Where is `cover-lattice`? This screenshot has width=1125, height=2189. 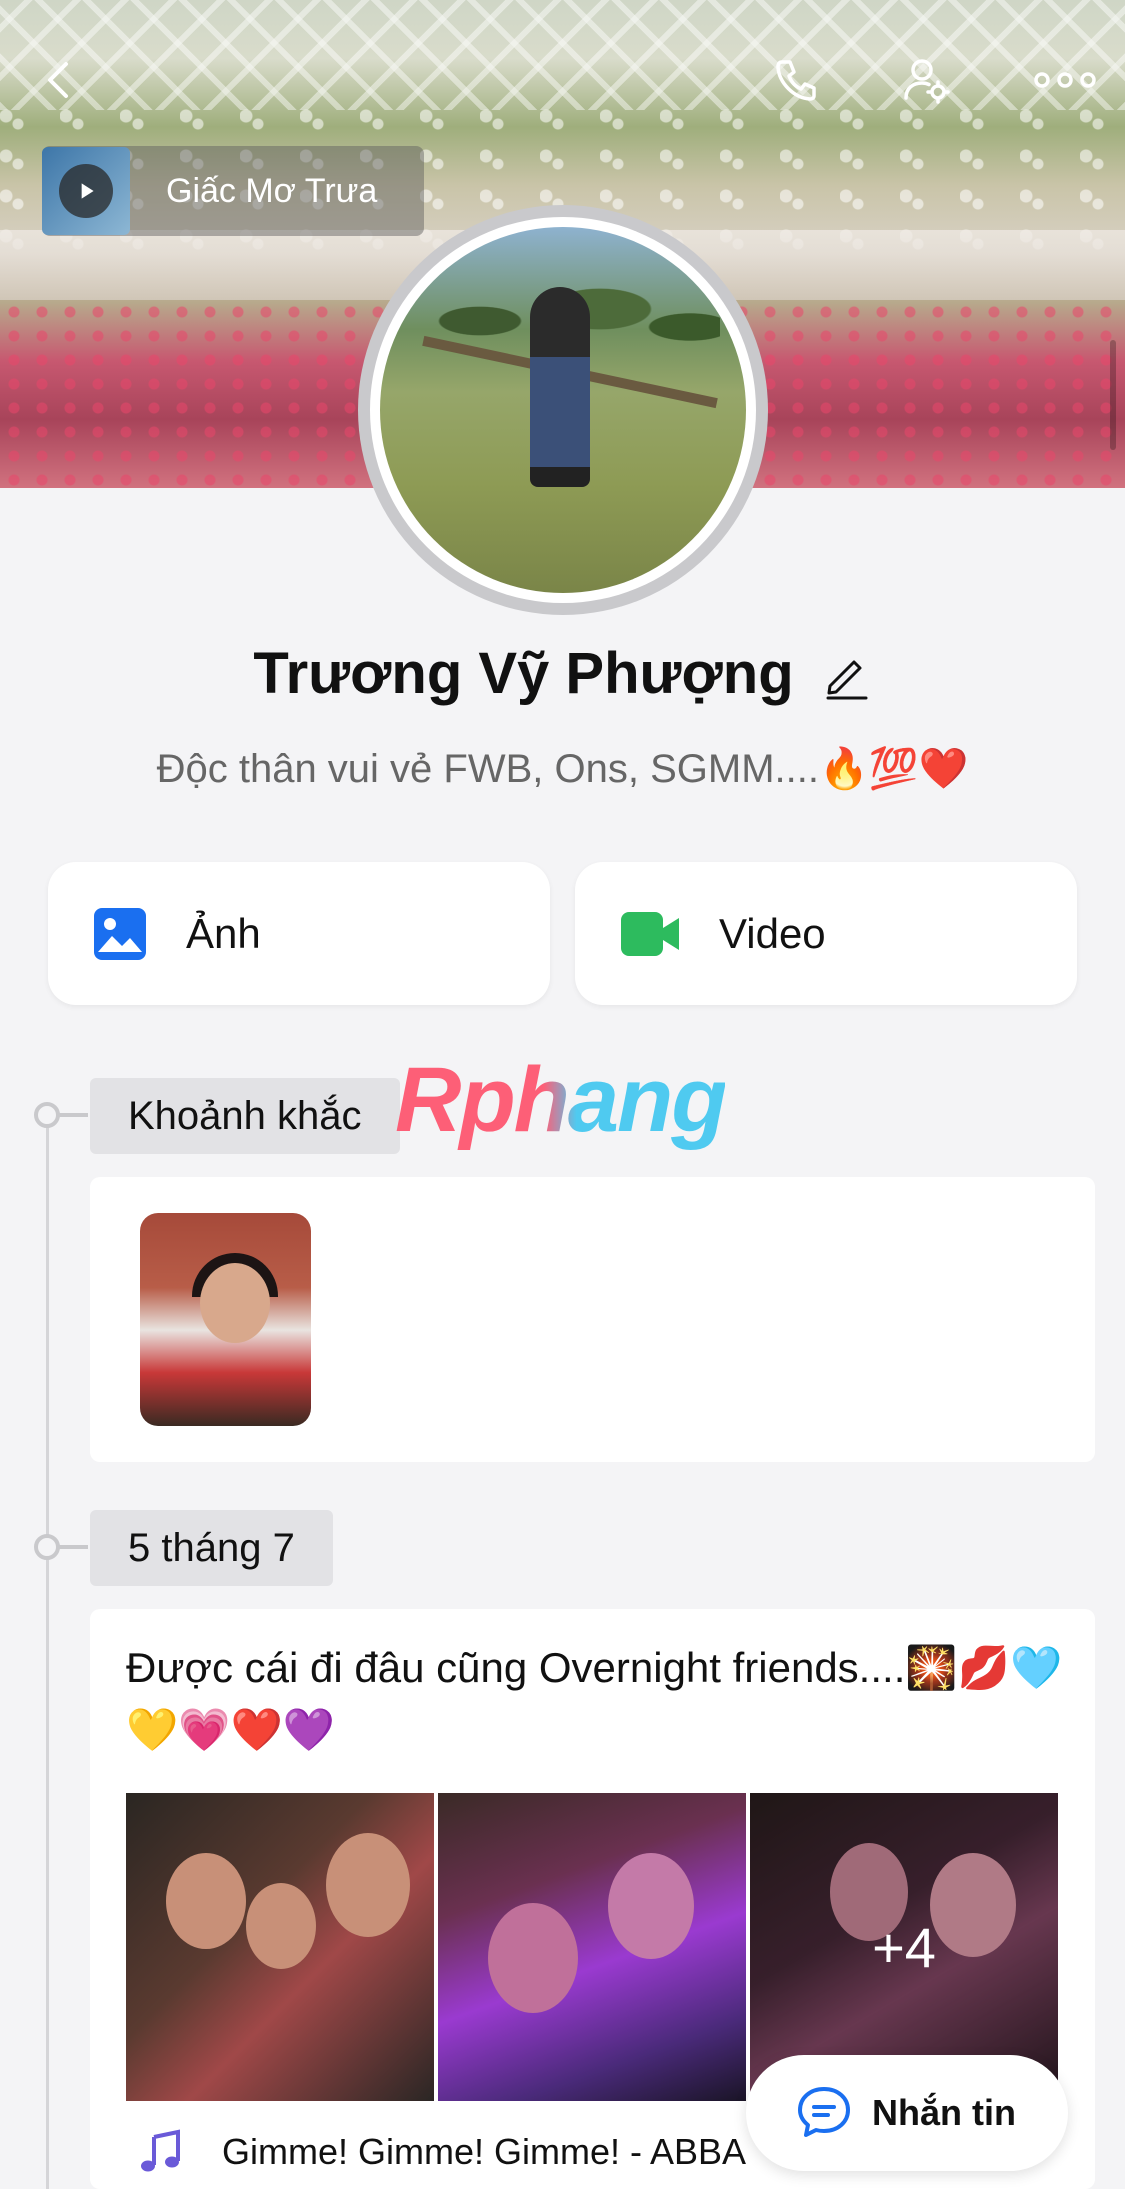
cover-lattice is located at coordinates (562, 55).